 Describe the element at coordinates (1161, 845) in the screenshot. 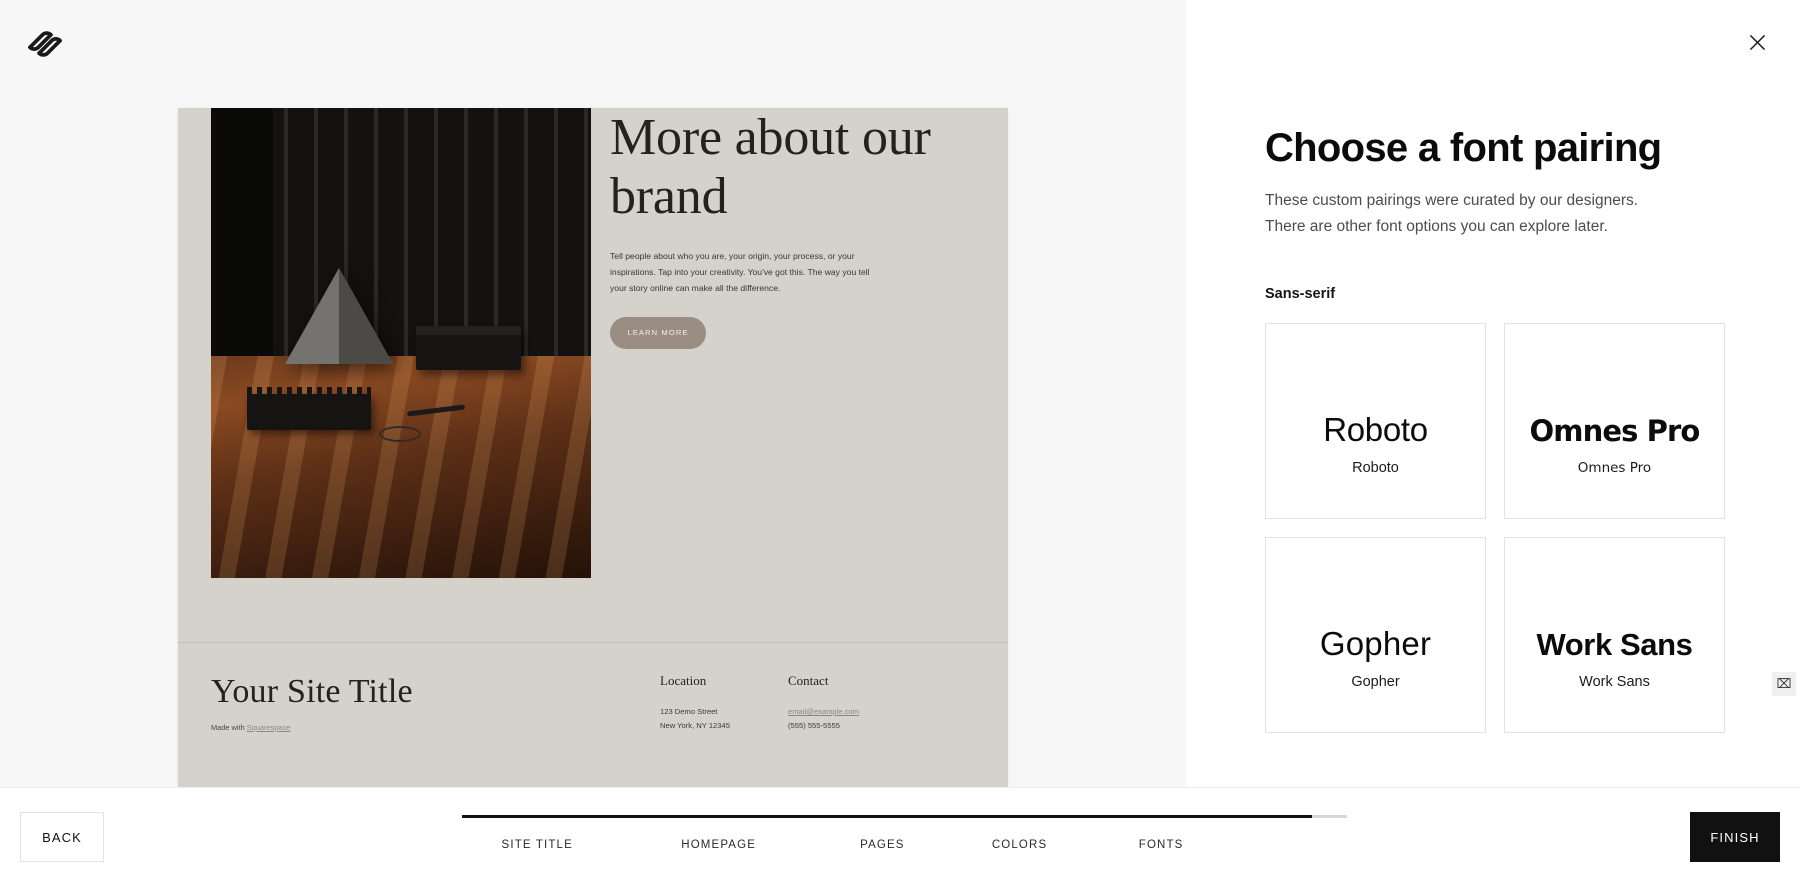

I see `wizard-step-fonts: FONTS` at that location.